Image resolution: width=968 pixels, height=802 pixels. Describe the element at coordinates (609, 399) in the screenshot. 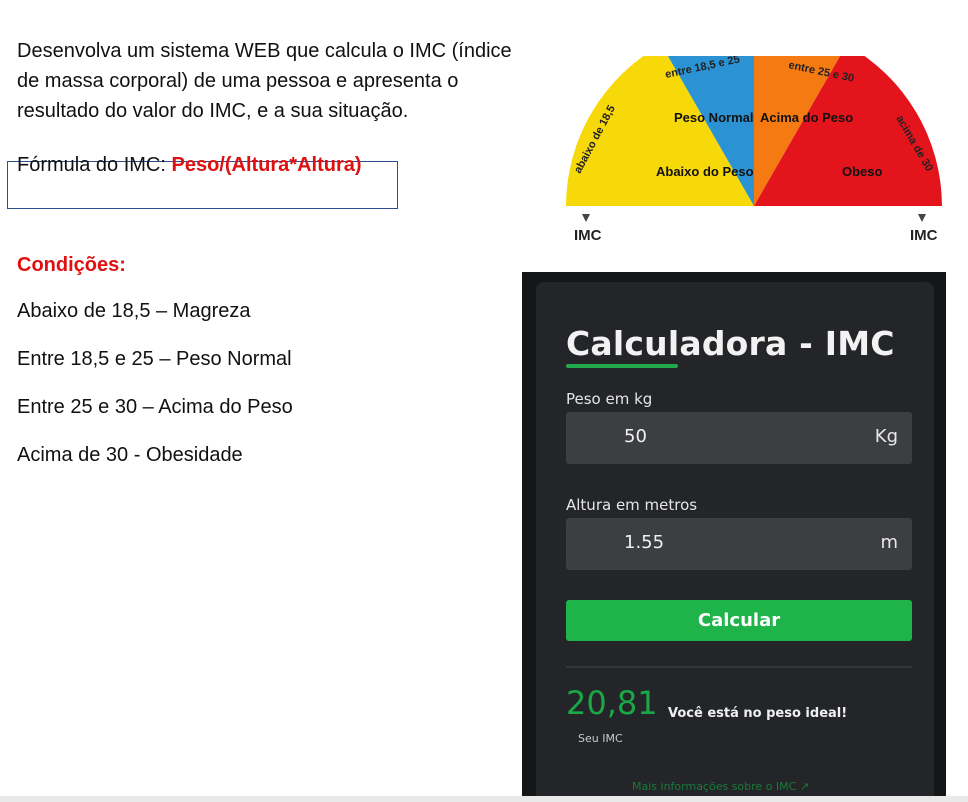

I see `peso-label: Peso em kg` at that location.